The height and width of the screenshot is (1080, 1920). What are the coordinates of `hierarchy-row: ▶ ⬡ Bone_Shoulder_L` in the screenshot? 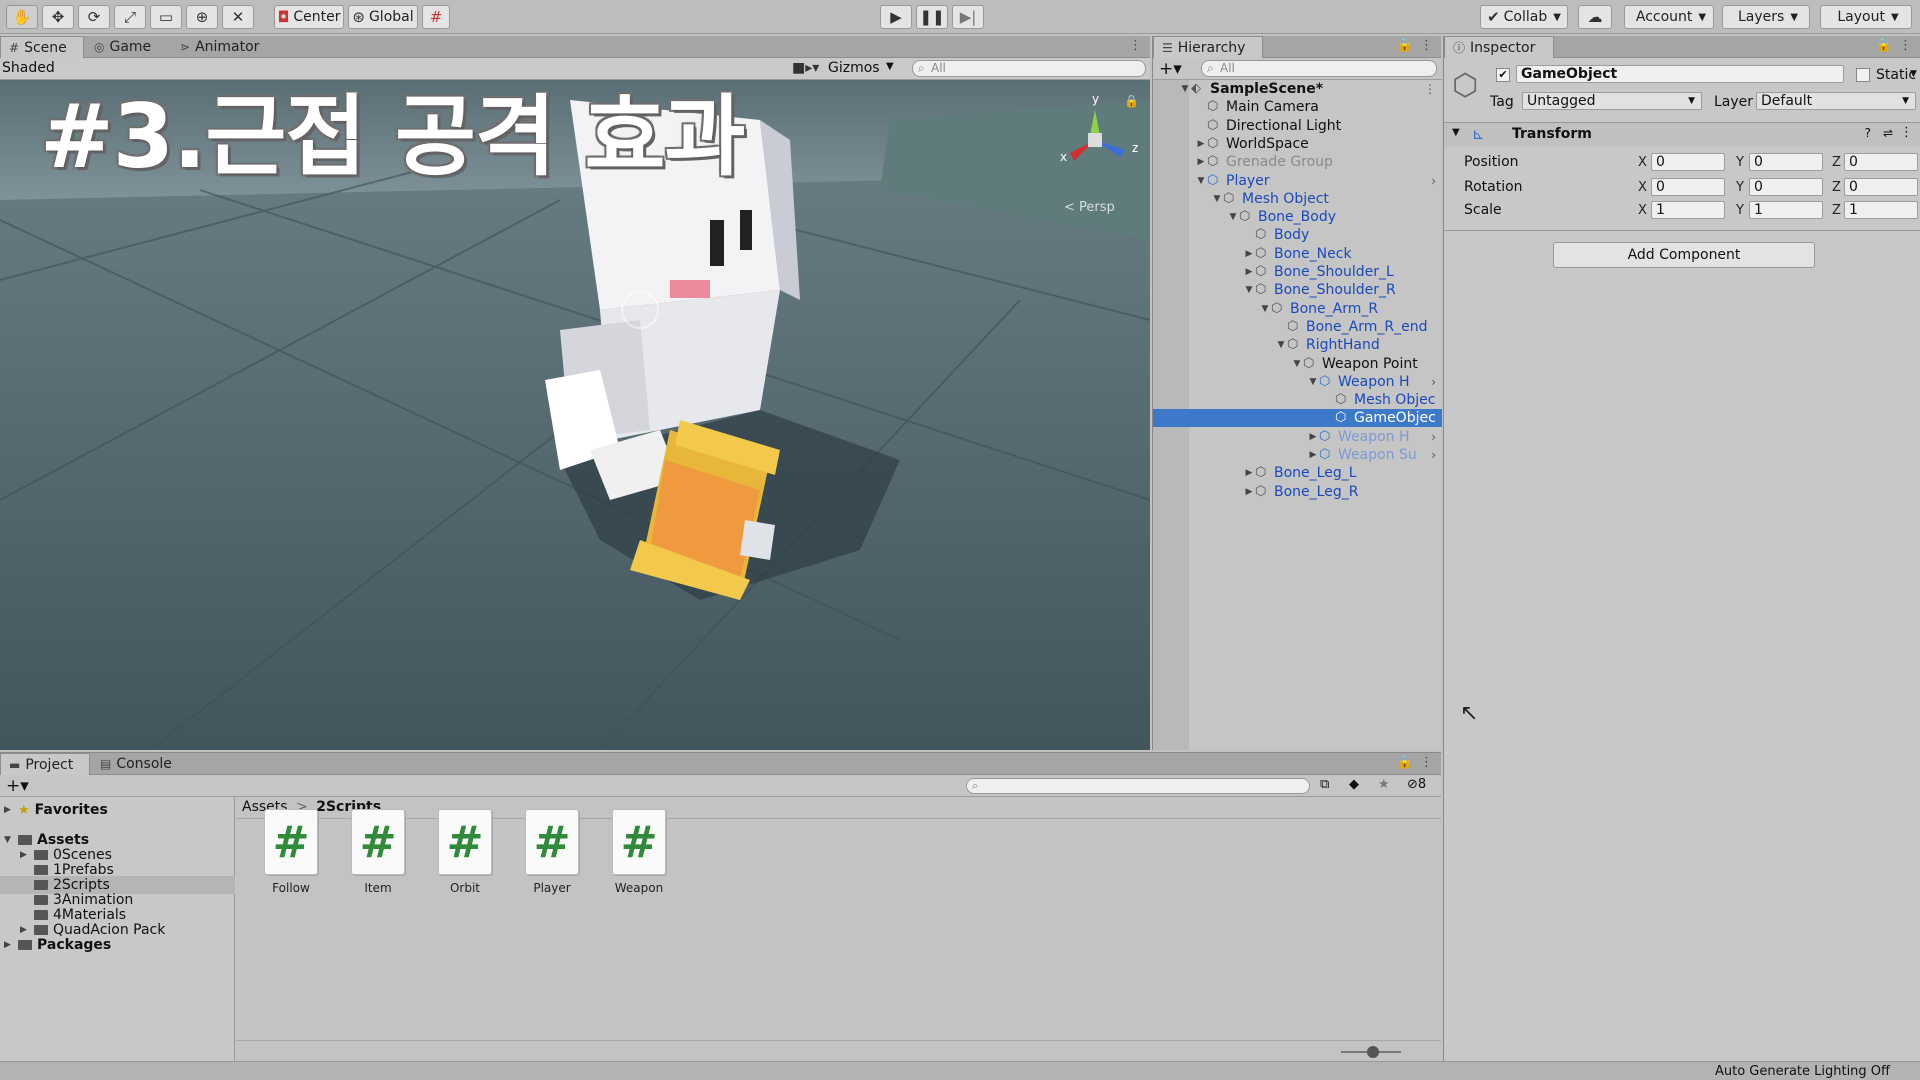 It's located at (1297, 272).